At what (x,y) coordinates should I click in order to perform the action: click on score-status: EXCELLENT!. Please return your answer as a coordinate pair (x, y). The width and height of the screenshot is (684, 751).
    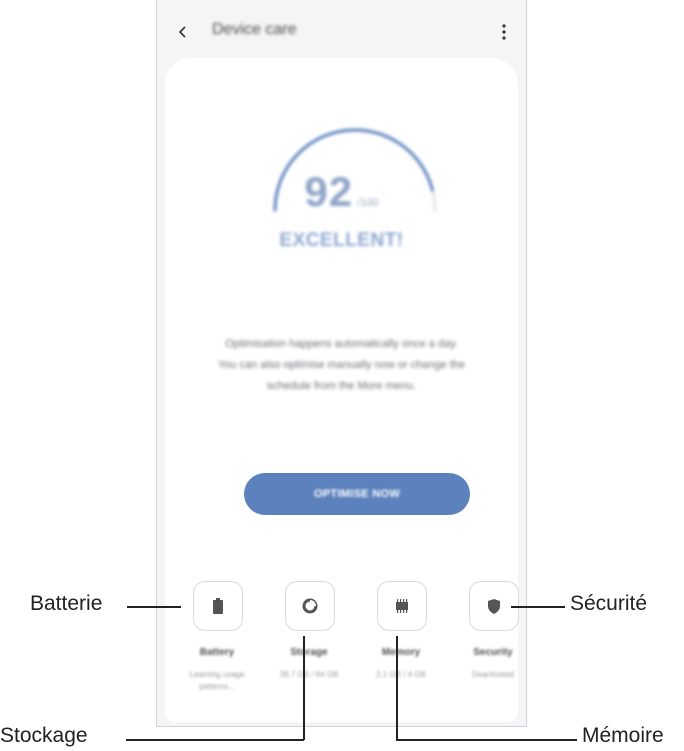
    Looking at the image, I should click on (341, 240).